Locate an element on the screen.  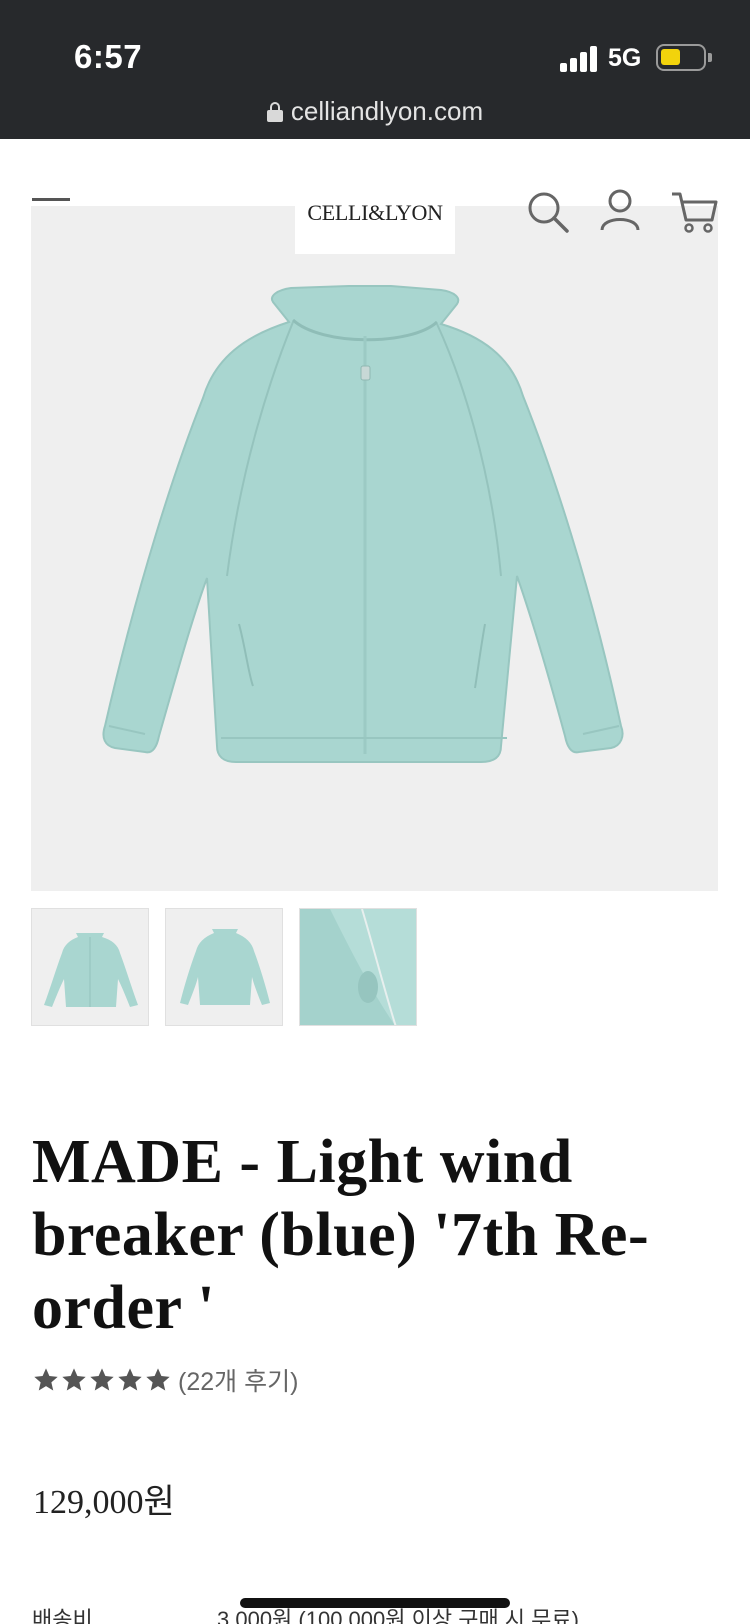
product-rating: (22개 후기) is located at coordinates (165, 1380).